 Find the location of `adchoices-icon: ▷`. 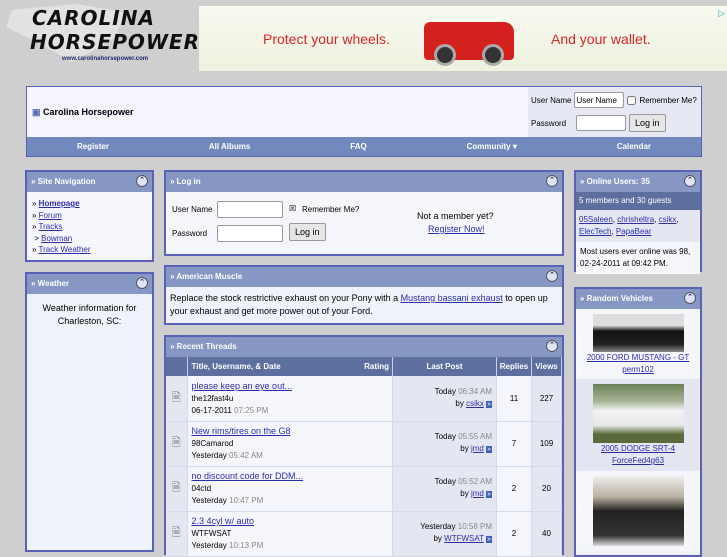

adchoices-icon: ▷ is located at coordinates (721, 13).